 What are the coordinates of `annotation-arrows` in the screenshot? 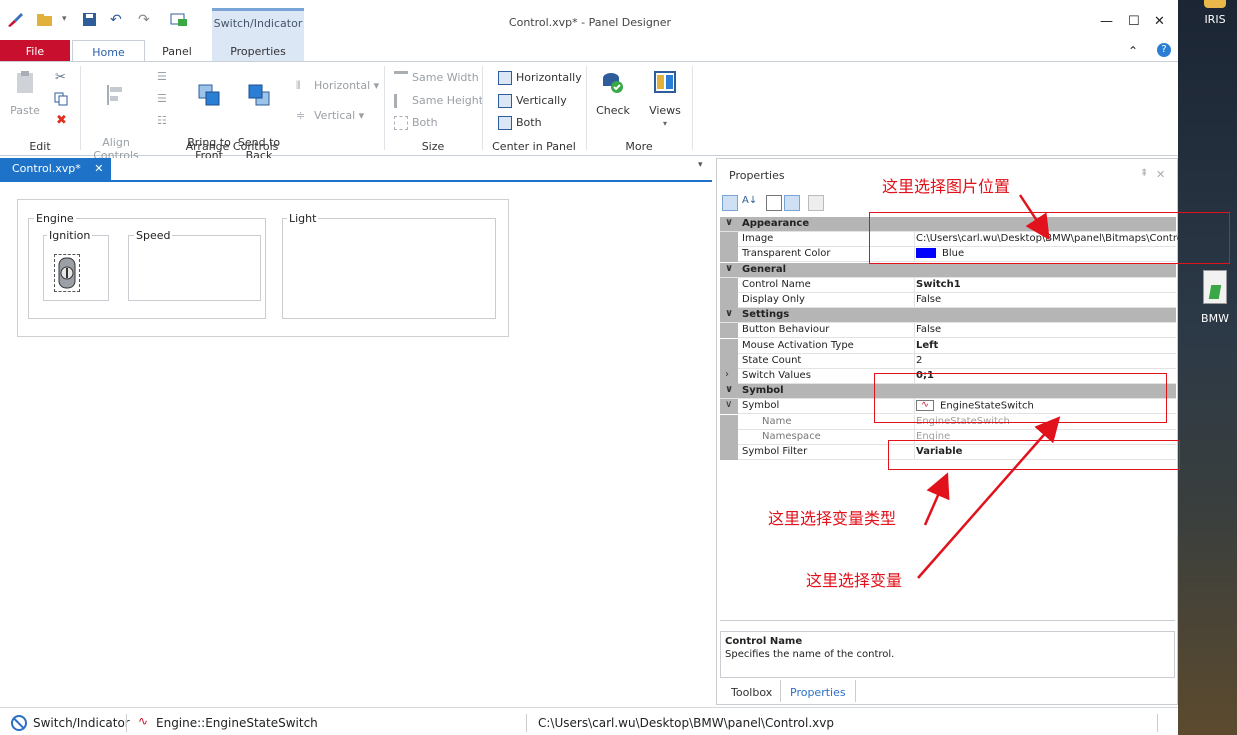 It's located at (989, 386).